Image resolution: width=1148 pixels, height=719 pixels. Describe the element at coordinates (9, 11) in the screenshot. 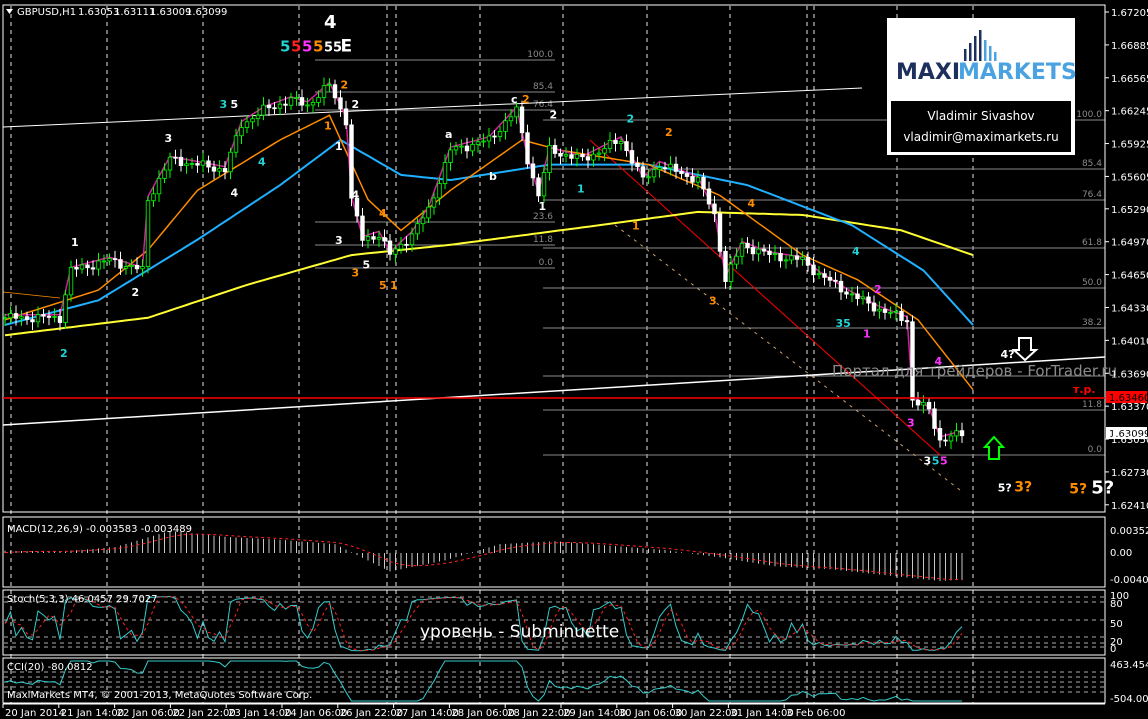

I see `dropdown-triangle-icon` at that location.